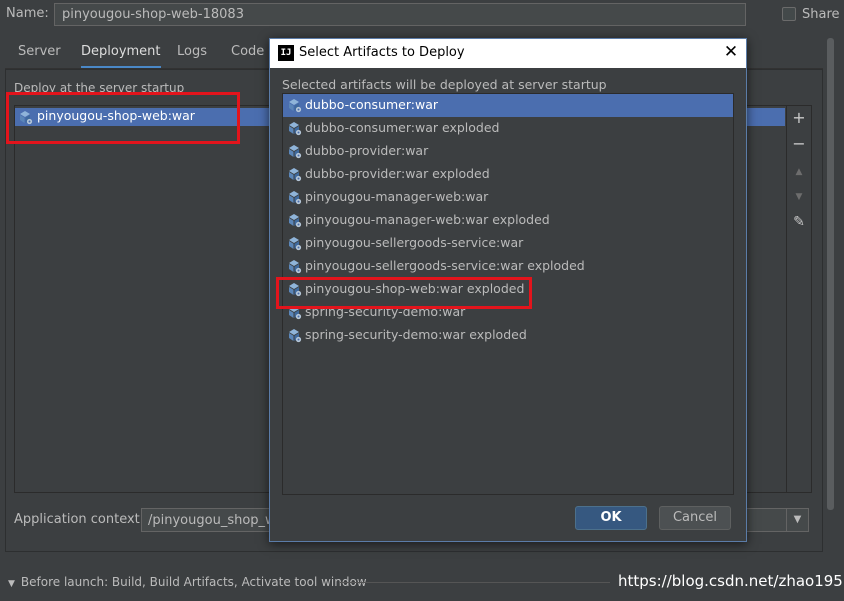 The image size is (844, 601). I want to click on artifact-label: pinyougou-manager-web:war, so click(397, 196).